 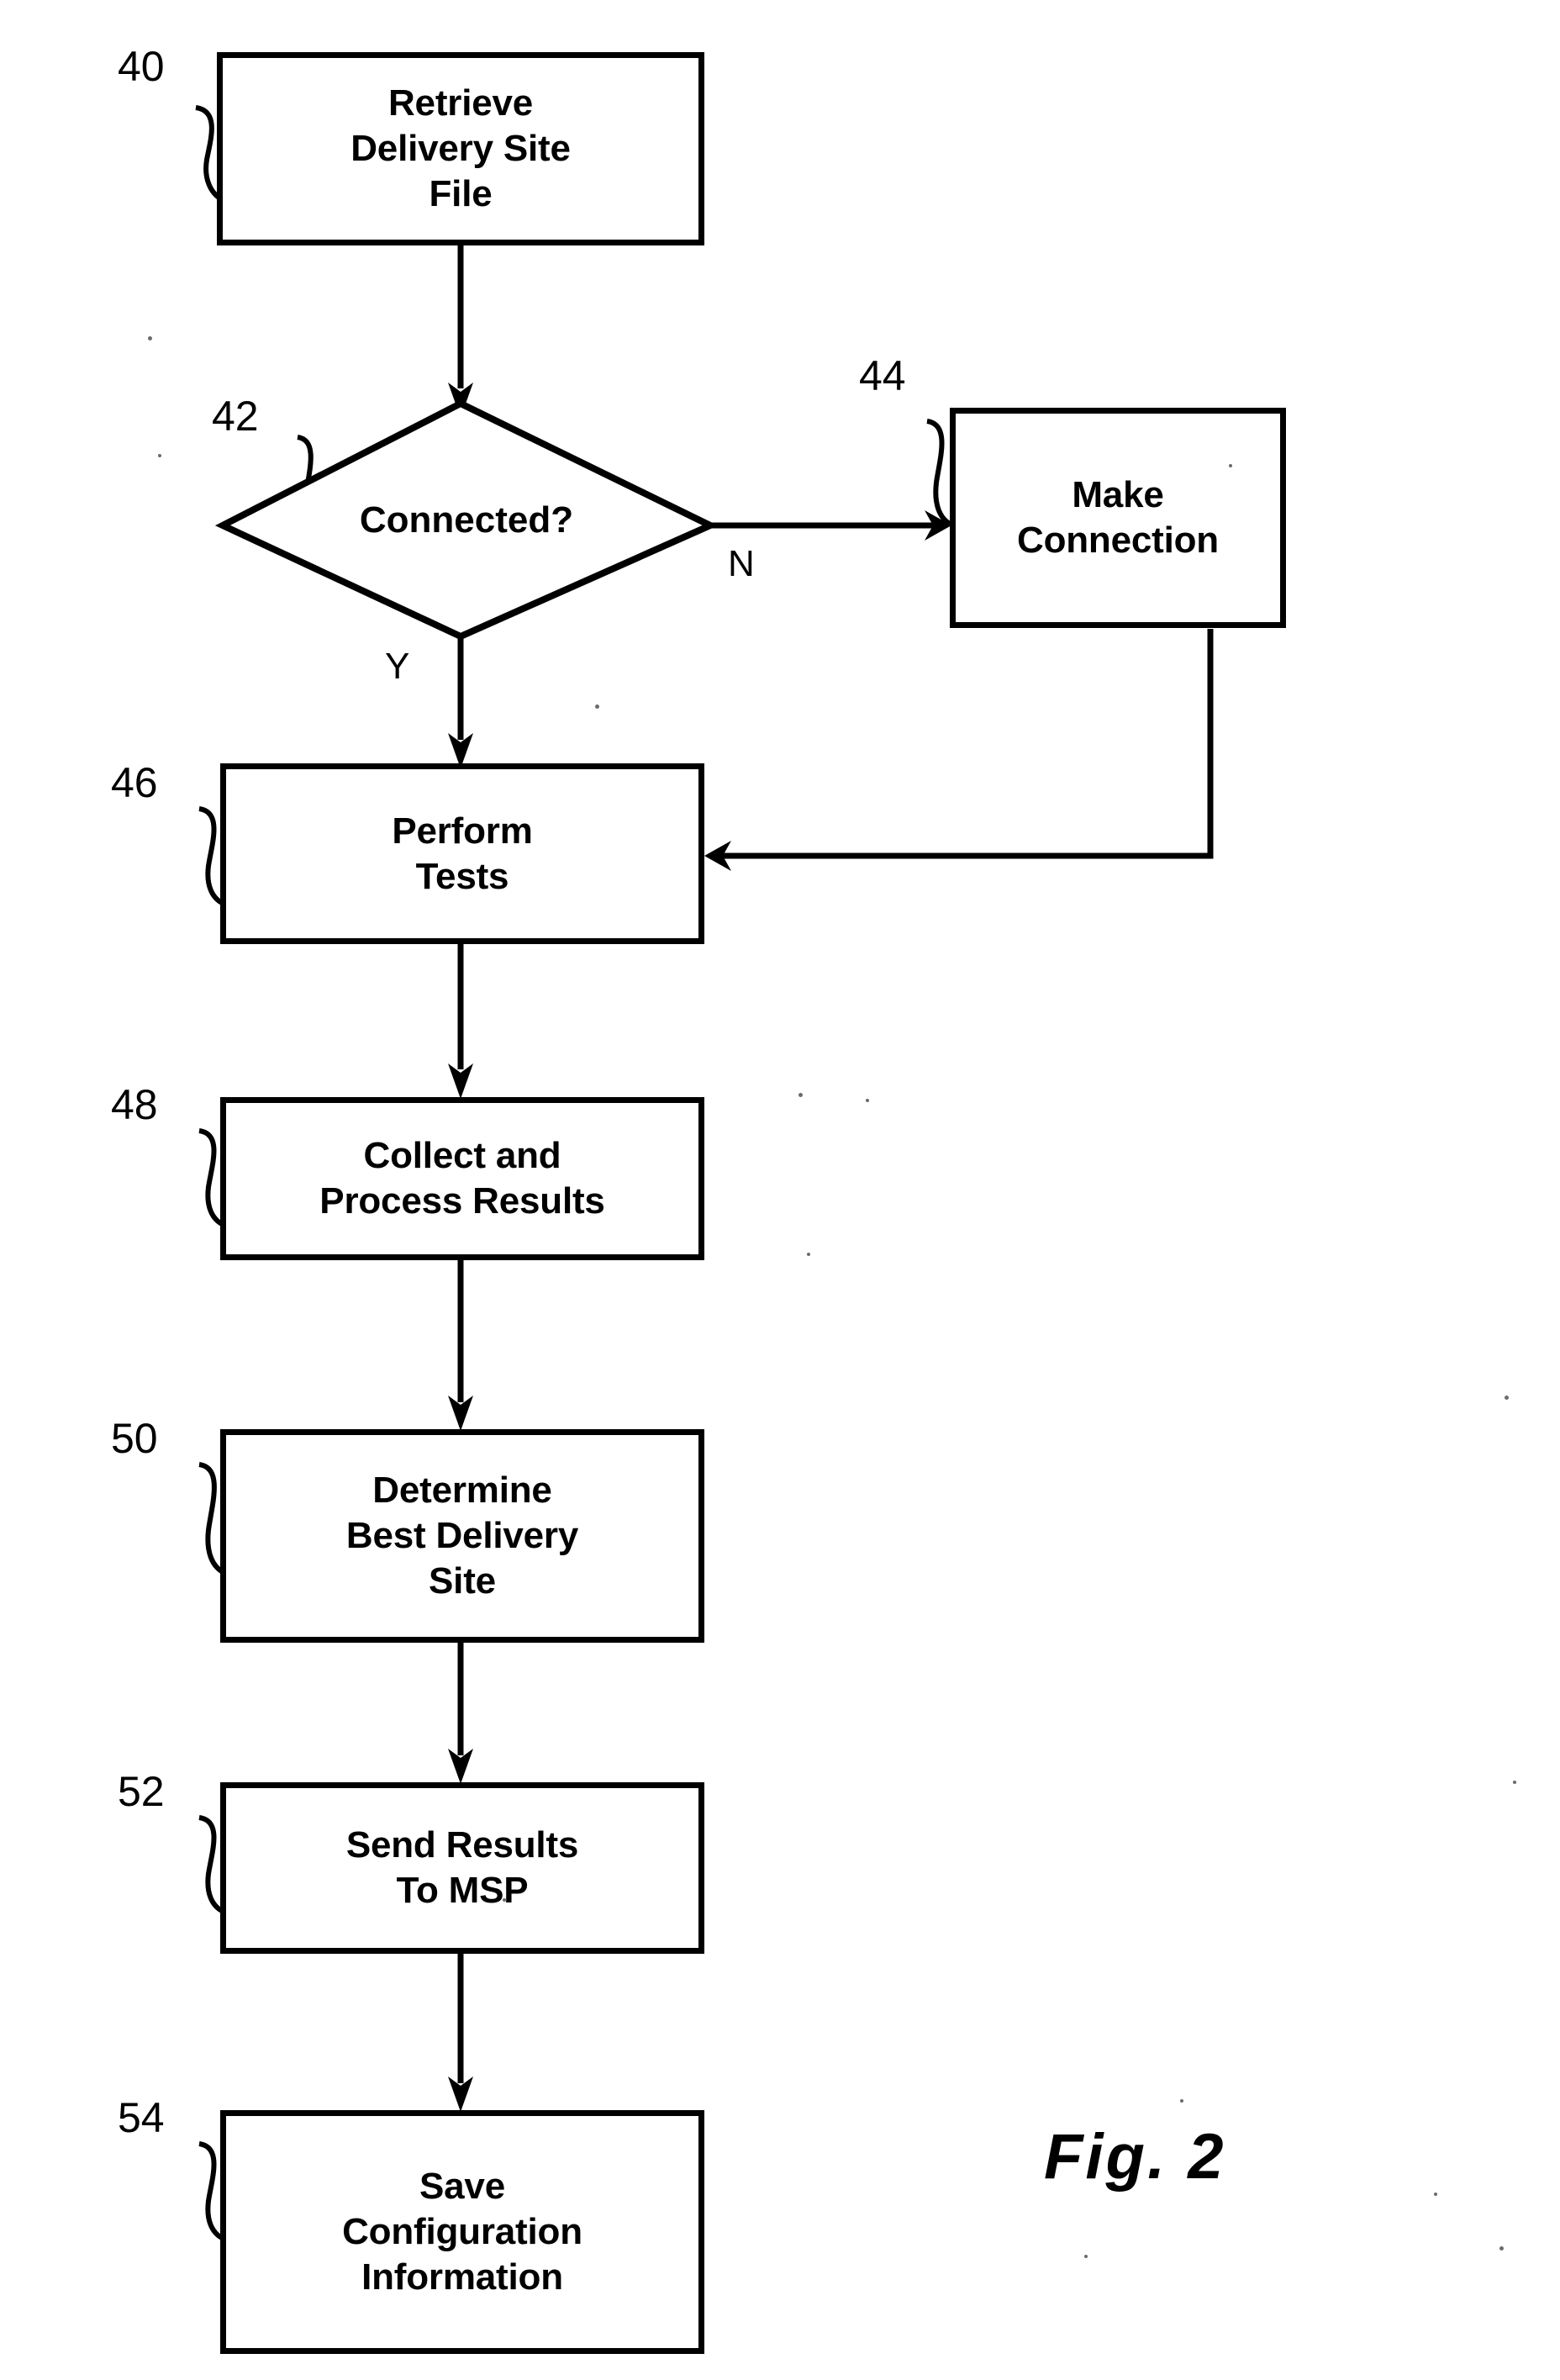 I want to click on ref-numeral-42: 42, so click(x=235, y=416).